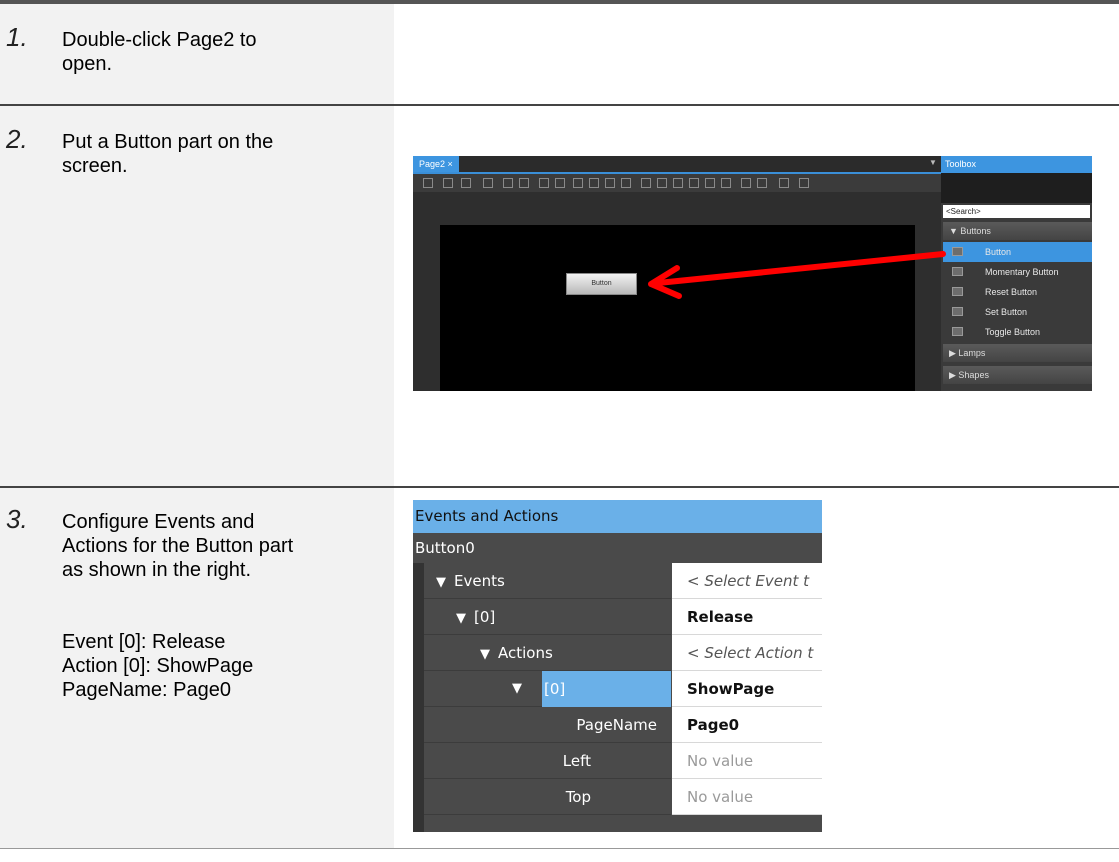 The width and height of the screenshot is (1119, 862). Describe the element at coordinates (525, 653) in the screenshot. I see `property-name: Actions` at that location.